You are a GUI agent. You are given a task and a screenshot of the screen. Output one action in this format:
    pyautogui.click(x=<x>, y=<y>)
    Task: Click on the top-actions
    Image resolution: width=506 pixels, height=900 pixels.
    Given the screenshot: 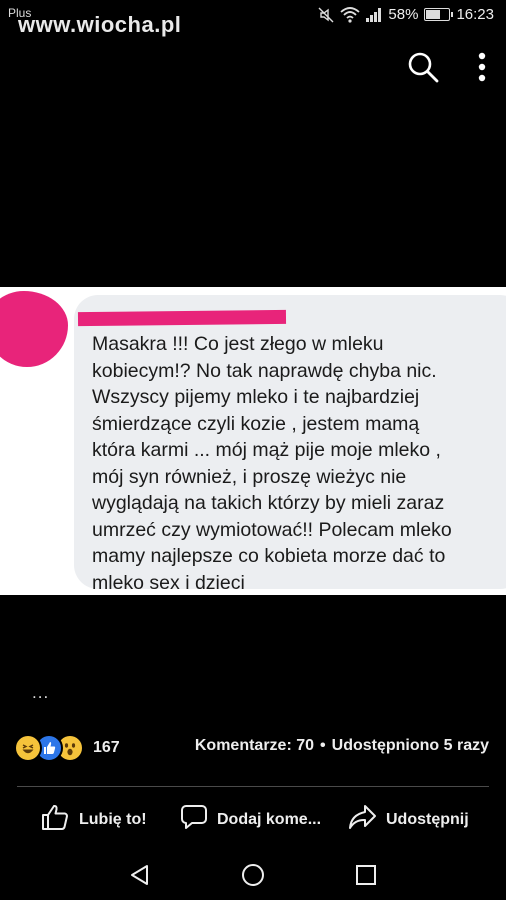 What is the action you would take?
    pyautogui.click(x=446, y=69)
    